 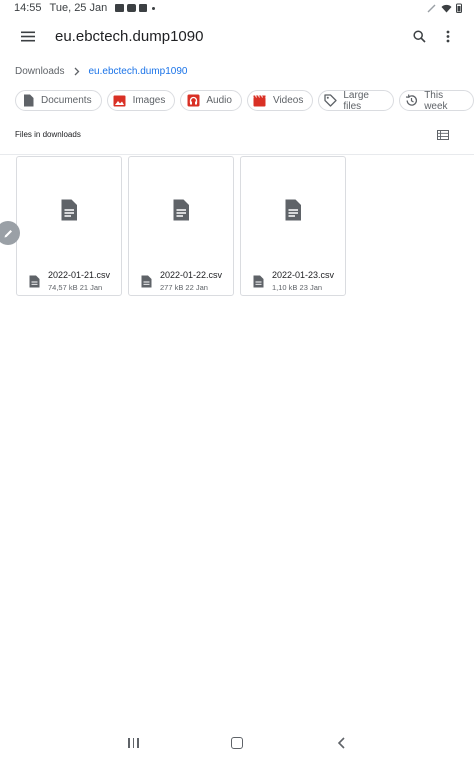 What do you see at coordinates (237, 8) in the screenshot?
I see `status-bar: 14:55 Tue, 25 Jan` at bounding box center [237, 8].